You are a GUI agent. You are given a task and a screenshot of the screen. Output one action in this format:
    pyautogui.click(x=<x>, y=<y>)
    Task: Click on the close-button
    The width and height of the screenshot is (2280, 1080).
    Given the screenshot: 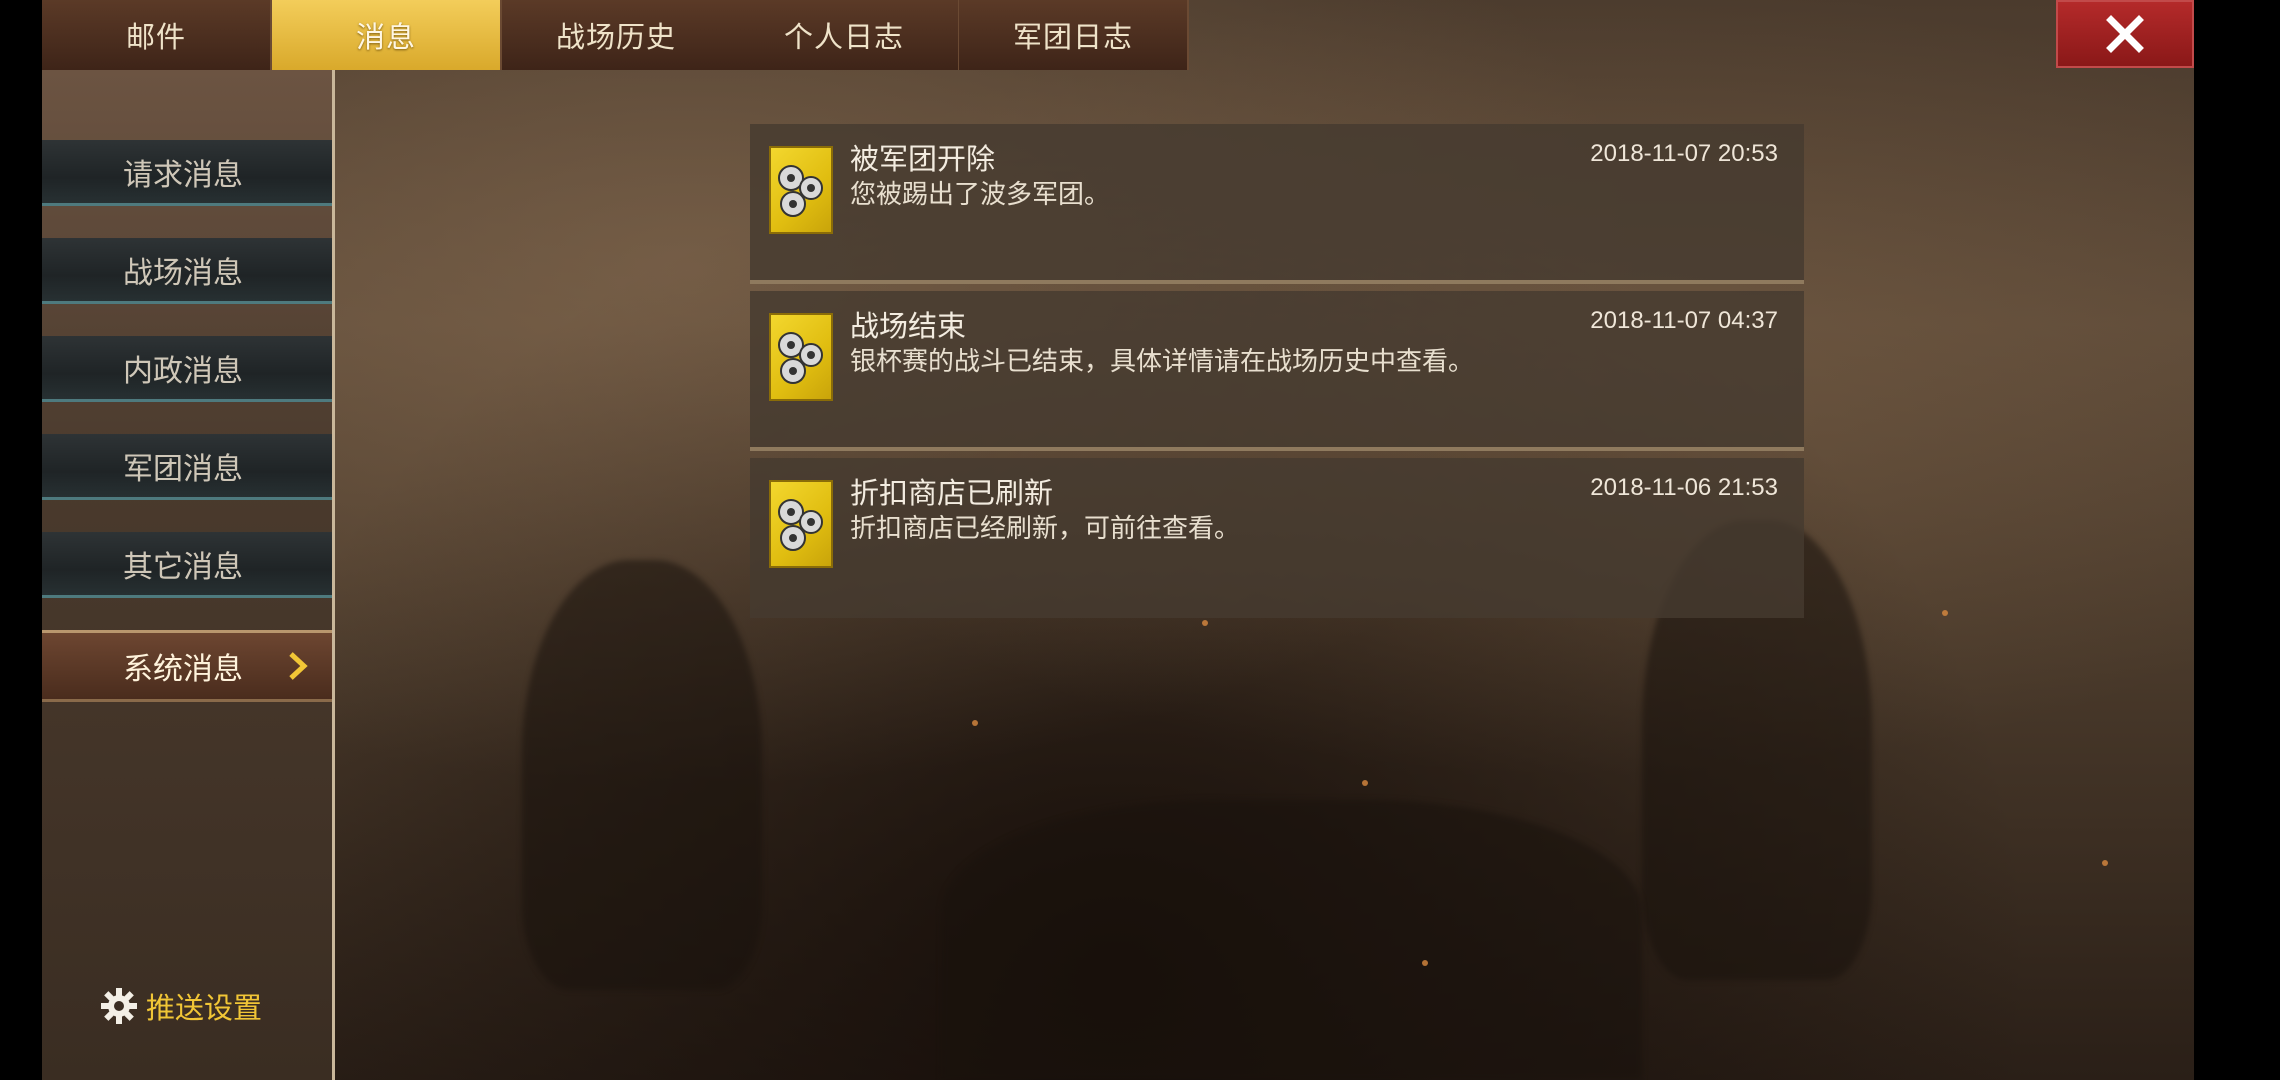 What is the action you would take?
    pyautogui.click(x=2125, y=34)
    